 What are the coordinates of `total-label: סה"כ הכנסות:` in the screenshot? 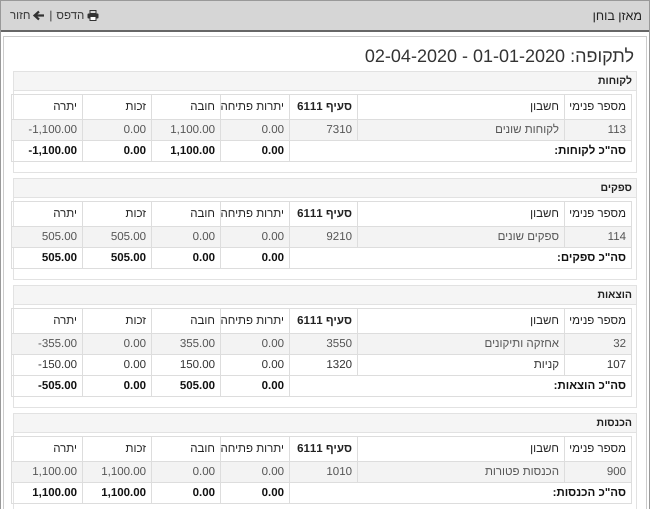 It's located at (461, 493).